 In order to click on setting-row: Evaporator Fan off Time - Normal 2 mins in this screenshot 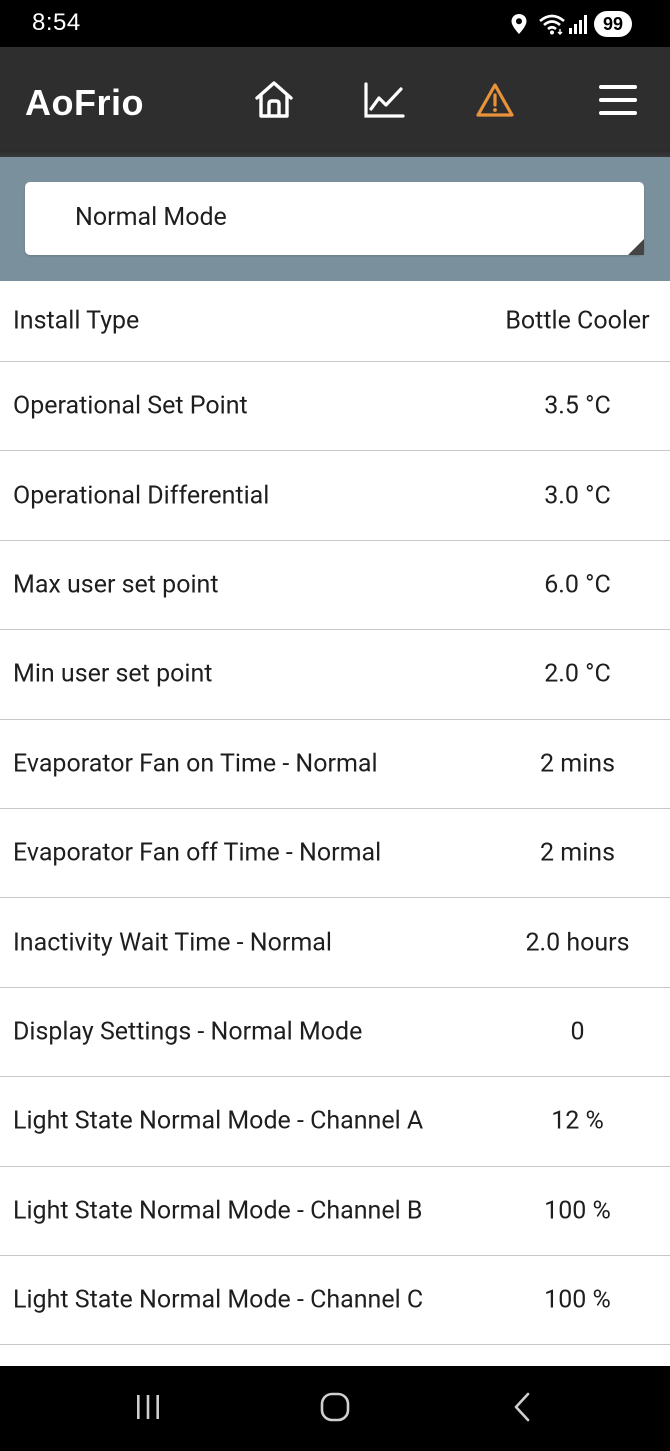, I will do `click(335, 854)`.